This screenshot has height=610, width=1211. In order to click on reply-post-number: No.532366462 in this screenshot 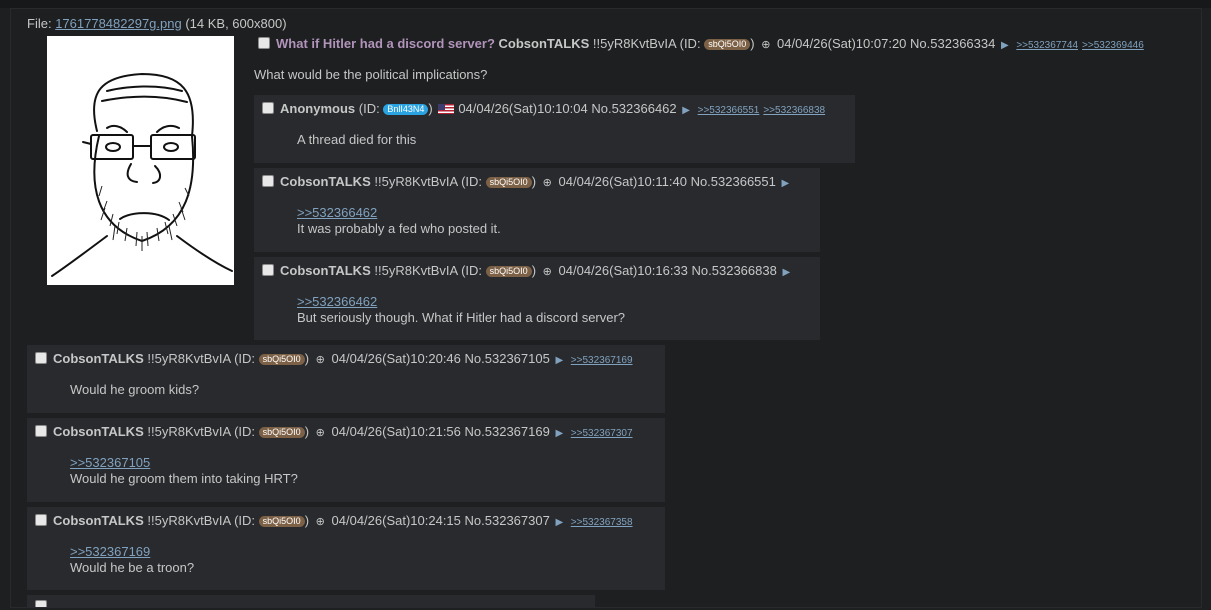, I will do `click(633, 108)`.